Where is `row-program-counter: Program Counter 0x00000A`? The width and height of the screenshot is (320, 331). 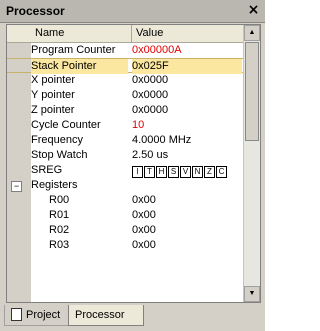
row-program-counter: Program Counter 0x00000A is located at coordinates (125, 50).